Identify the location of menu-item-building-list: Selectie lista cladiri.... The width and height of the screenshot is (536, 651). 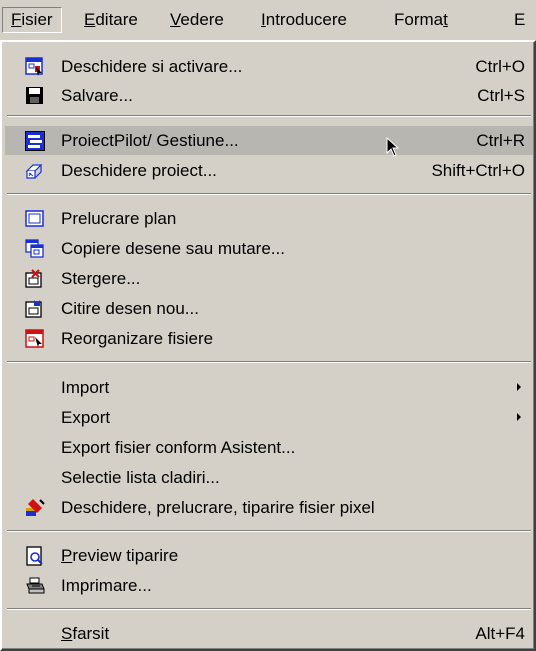
(269, 477).